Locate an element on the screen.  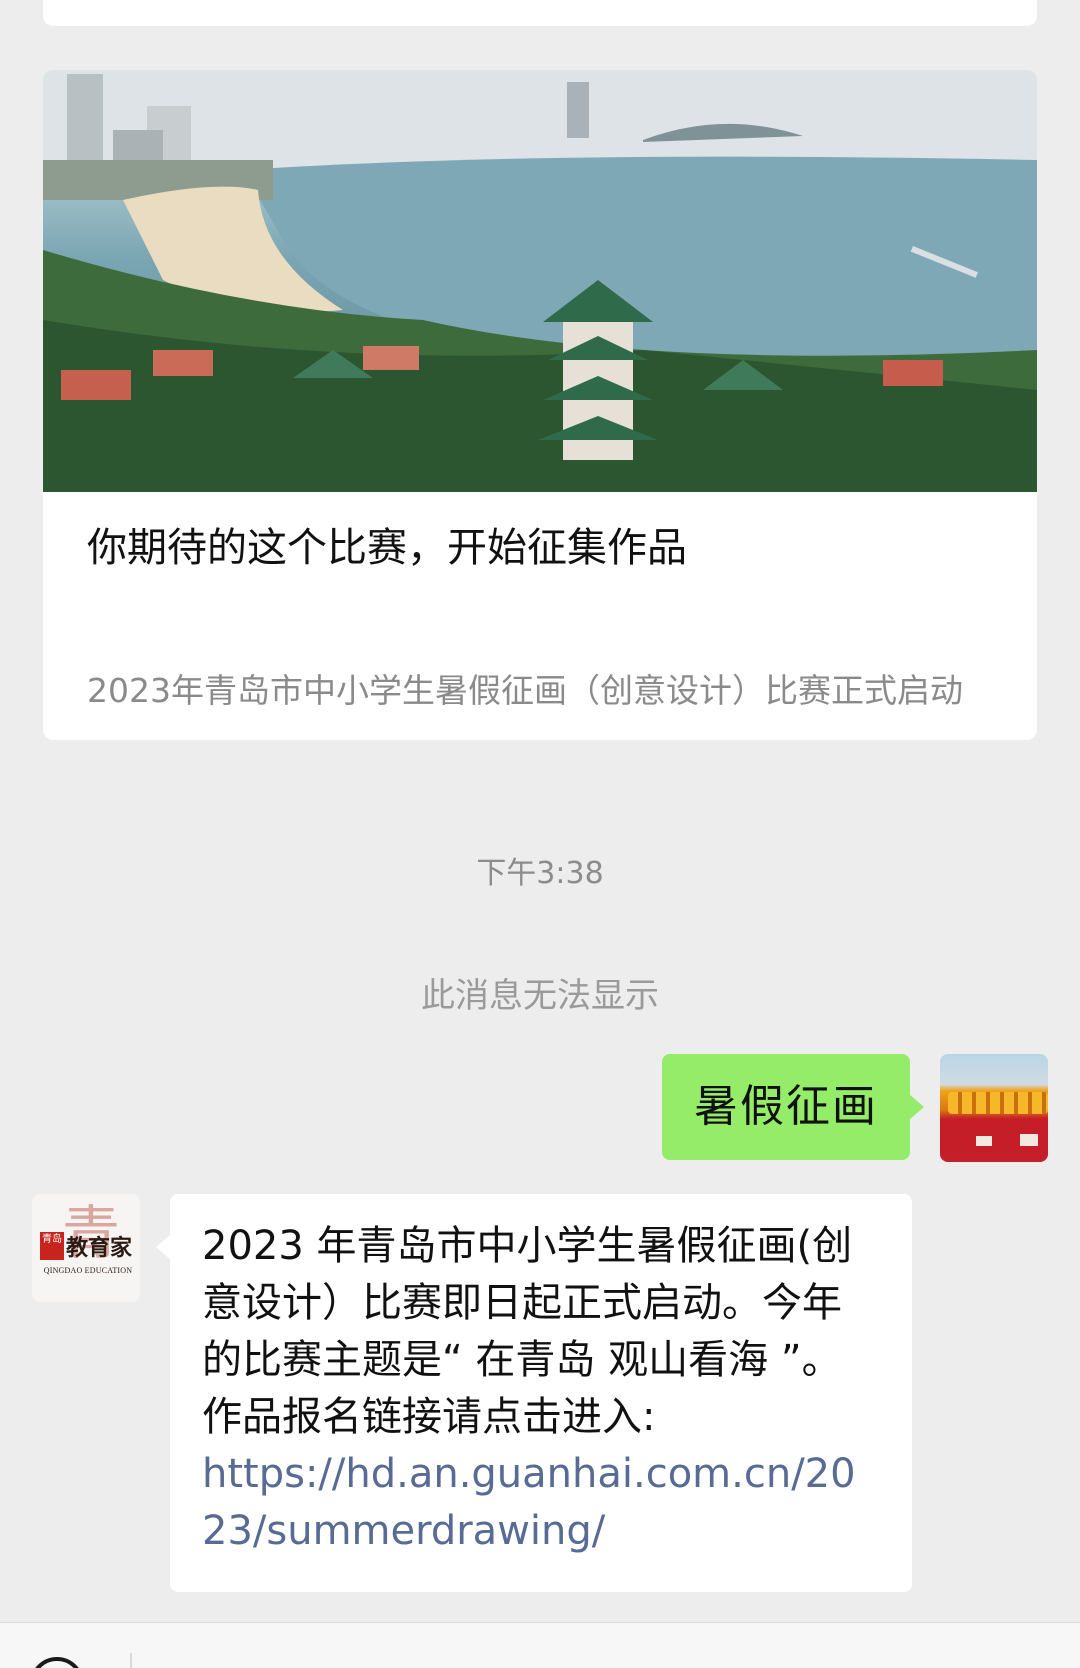
roof-tile-graphic is located at coordinates (998, 1103).